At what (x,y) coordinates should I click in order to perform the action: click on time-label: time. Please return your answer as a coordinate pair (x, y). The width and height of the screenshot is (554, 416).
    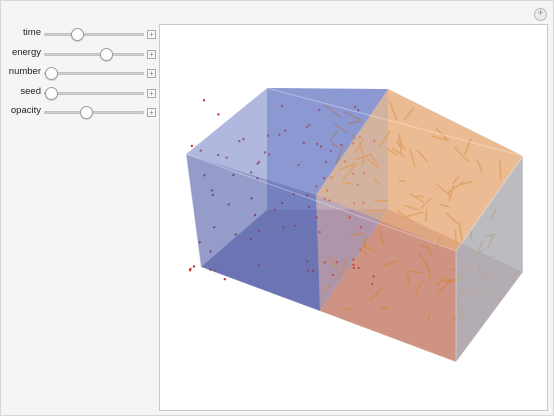
    Looking at the image, I should click on (32, 32).